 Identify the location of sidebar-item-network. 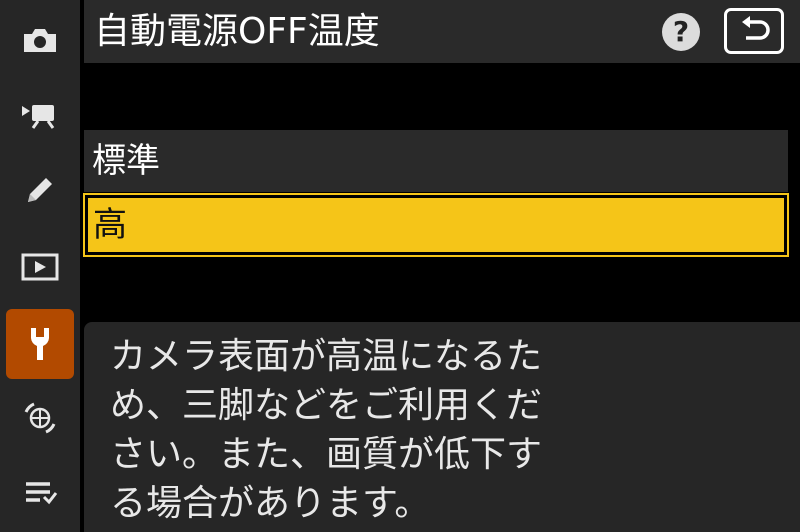
(40, 418).